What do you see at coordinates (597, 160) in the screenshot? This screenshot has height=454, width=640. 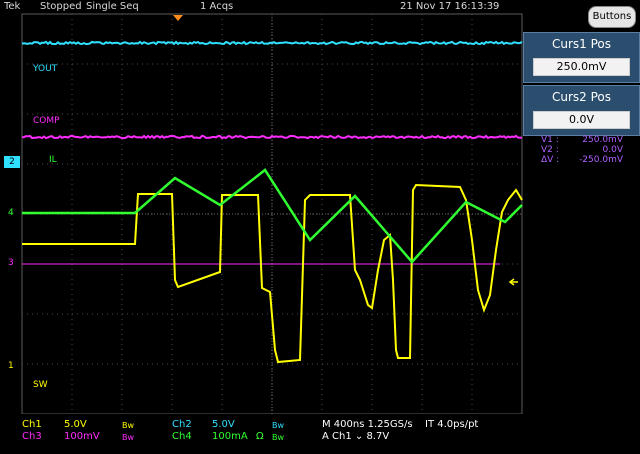 I see `delta-v-value: -250.0mV` at bounding box center [597, 160].